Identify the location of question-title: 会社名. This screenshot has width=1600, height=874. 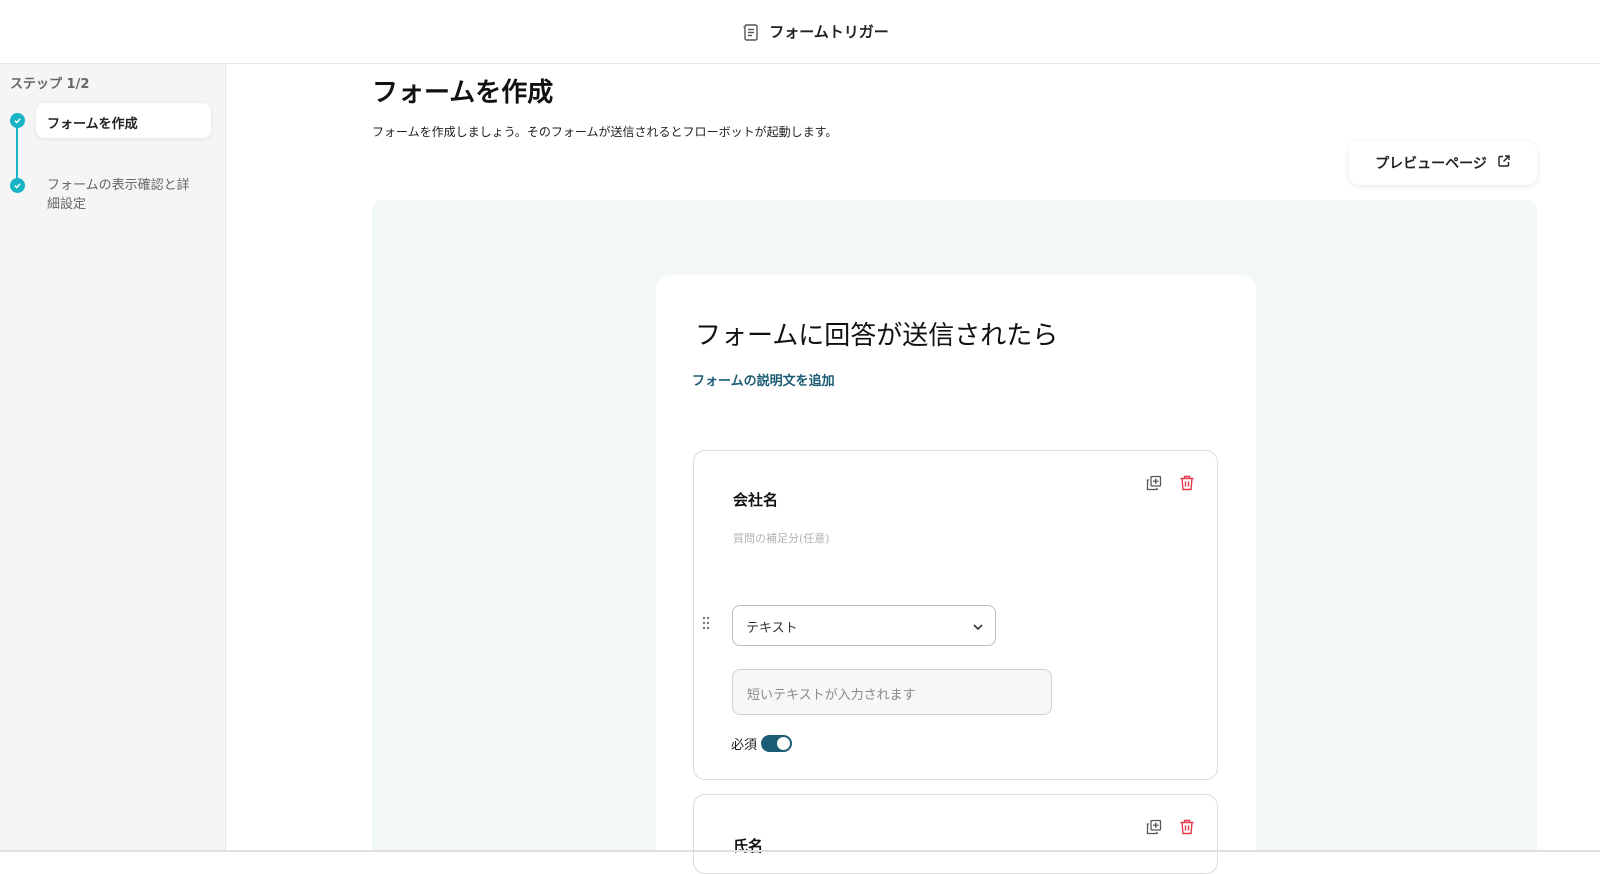
(755, 499).